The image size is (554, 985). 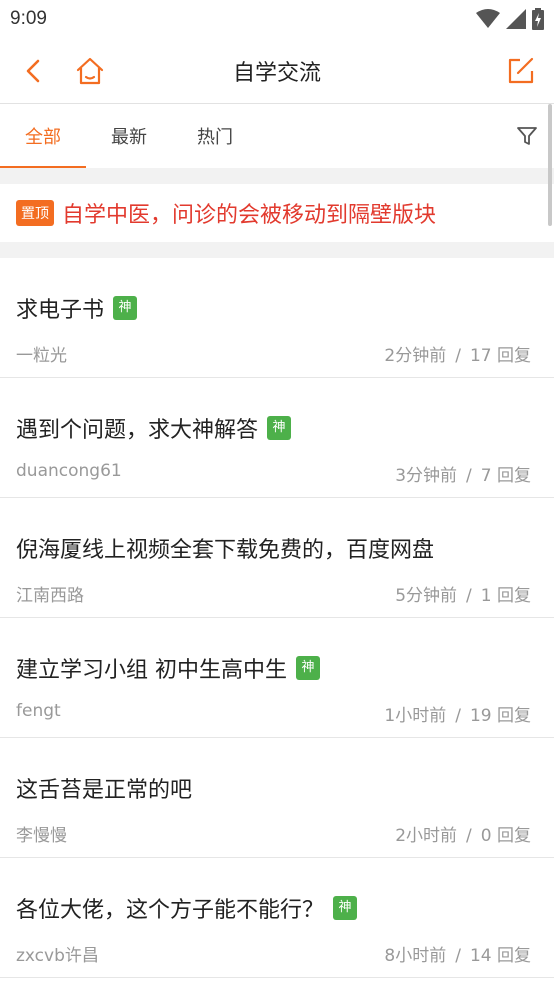 I want to click on list-item: 建立学习小组 初中生高中生 神 fengt 1小时前/19 回复, so click(x=277, y=678).